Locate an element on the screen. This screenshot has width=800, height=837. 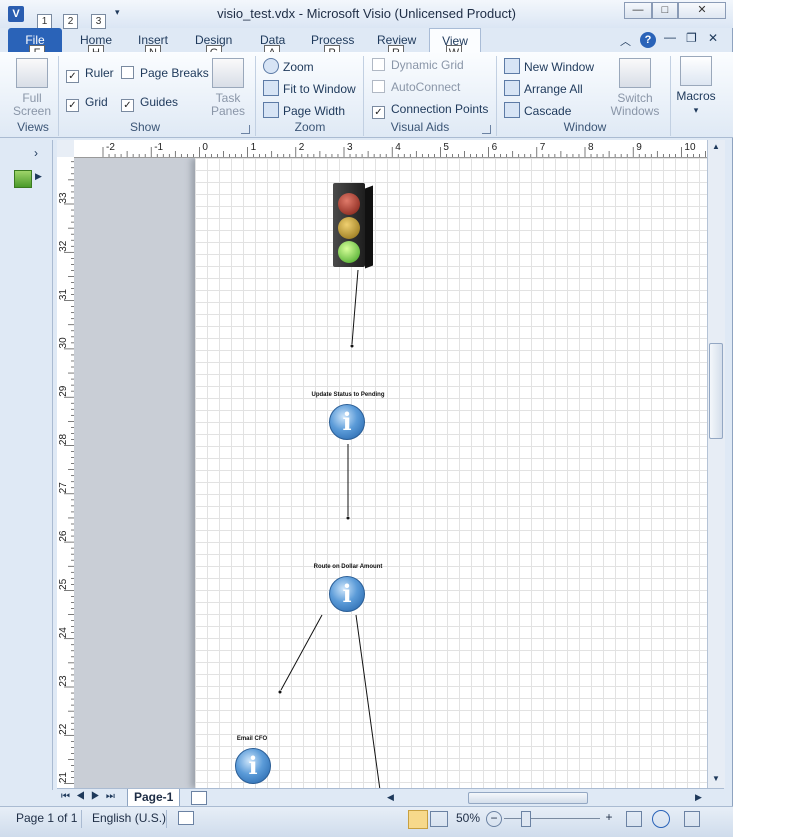
minimize-ribbon-icon: ︿ is located at coordinates (625, 41).